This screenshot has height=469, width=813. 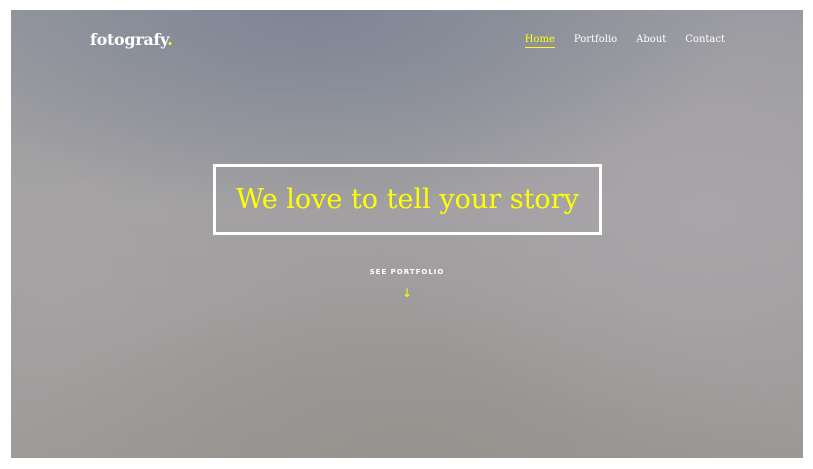 I want to click on hero-title-box: We love to tell your story, so click(x=407, y=199).